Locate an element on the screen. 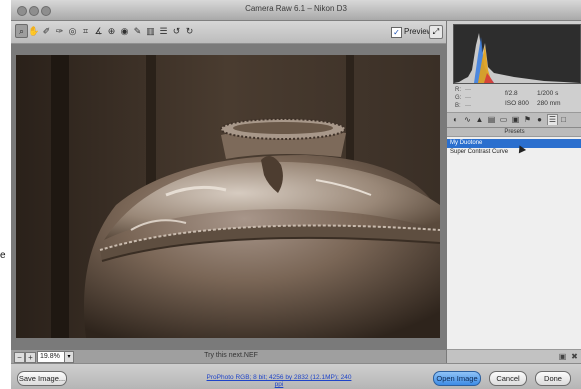  effects-tab-icon: ⚑ is located at coordinates (527, 120).